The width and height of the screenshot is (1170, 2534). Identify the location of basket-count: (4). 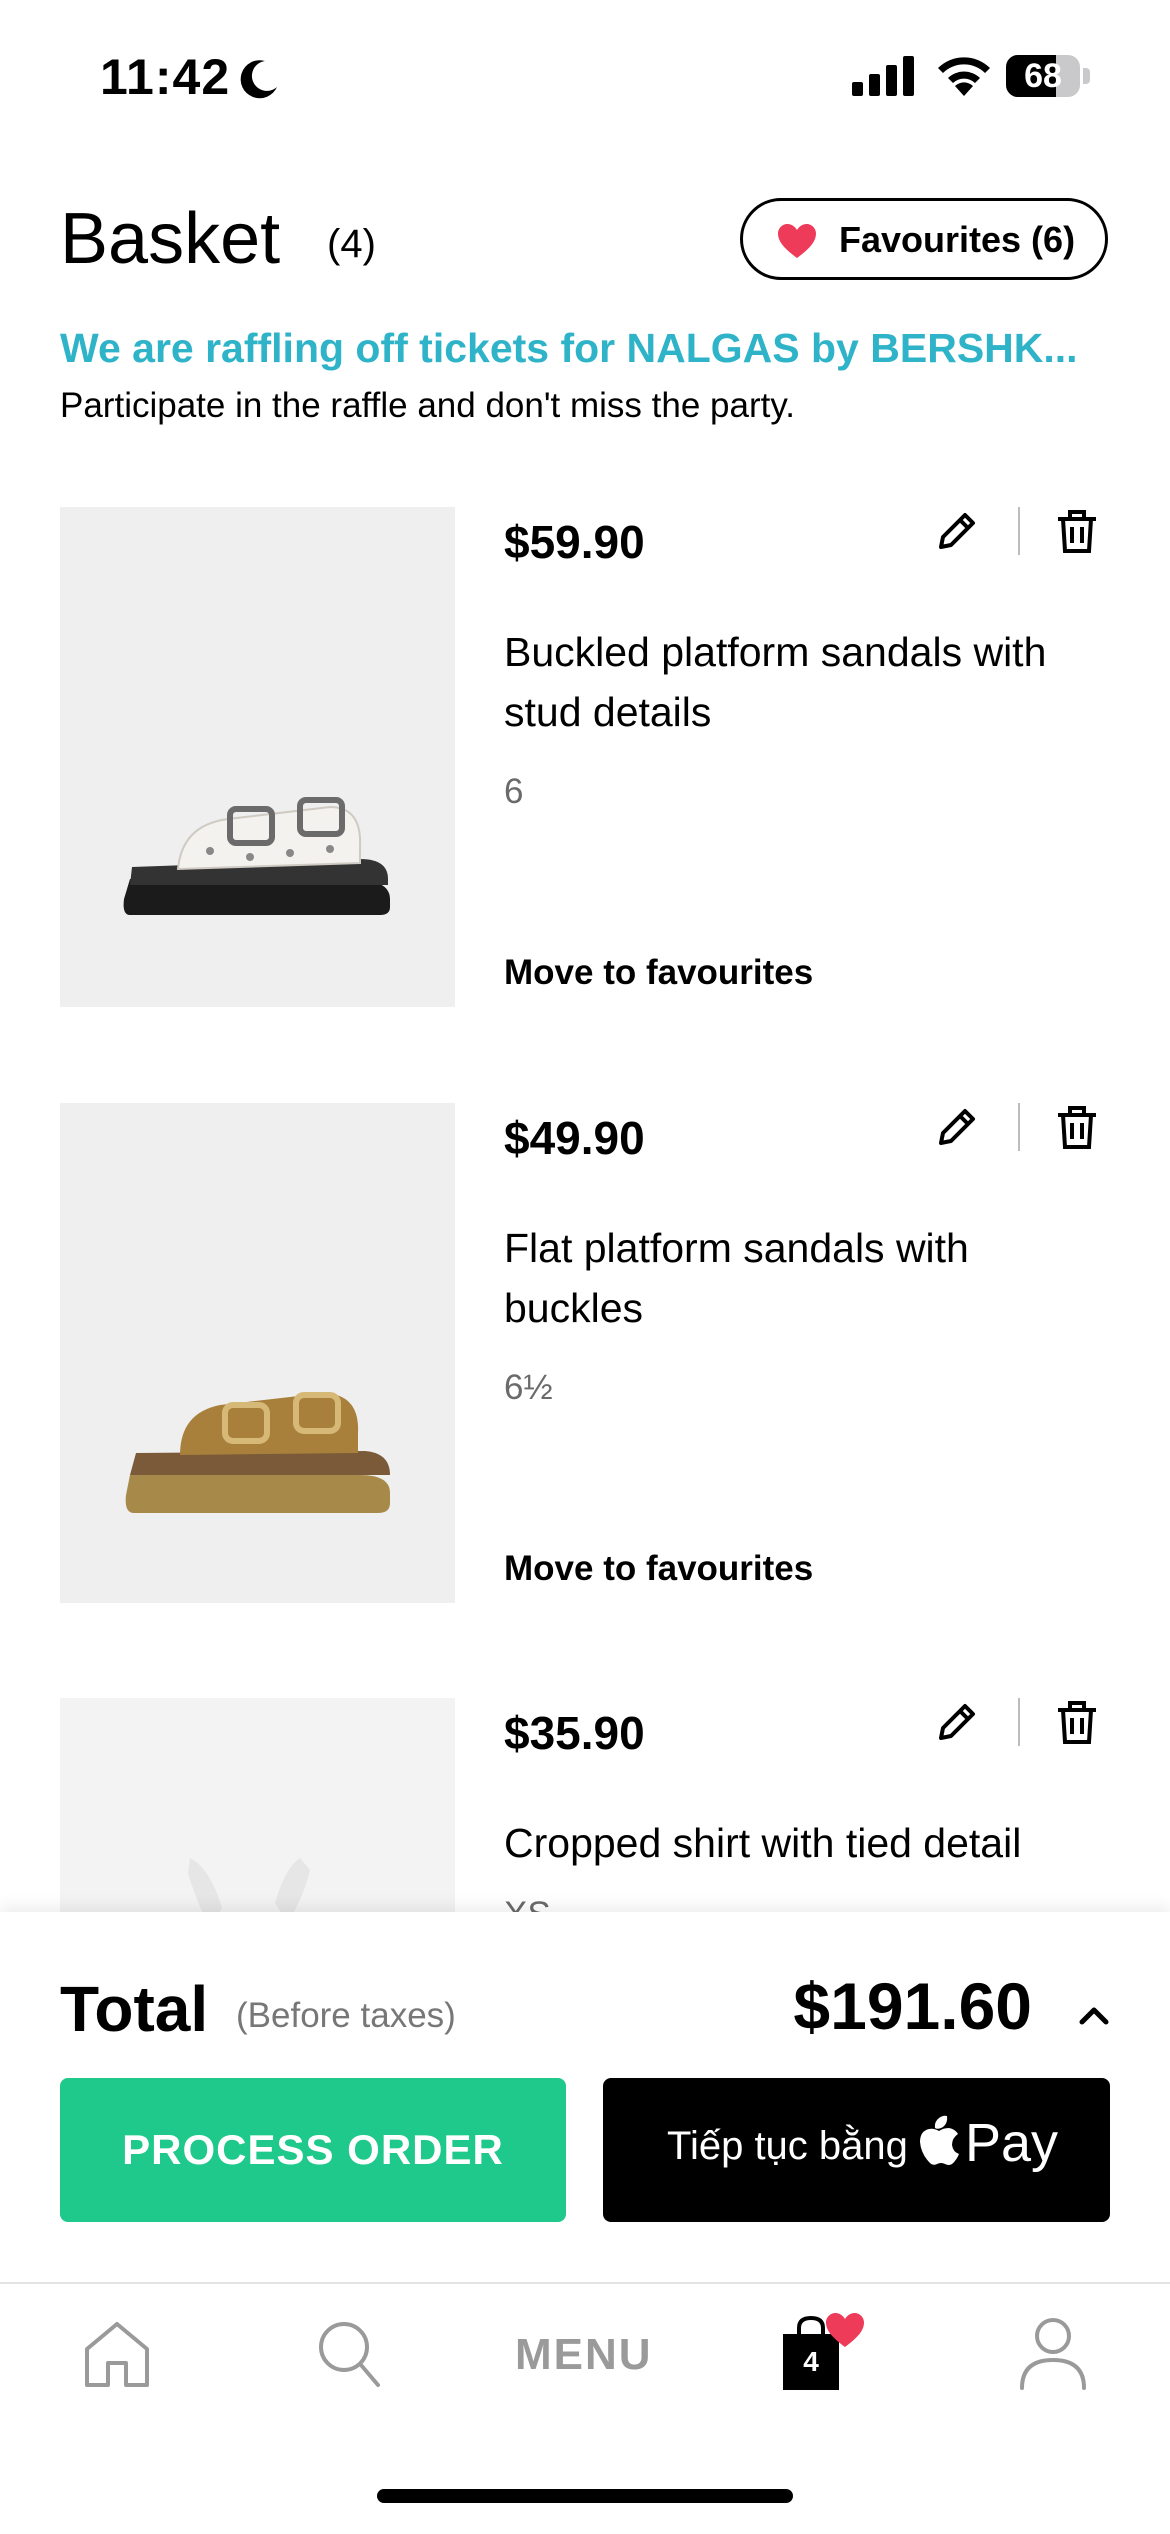
(351, 244).